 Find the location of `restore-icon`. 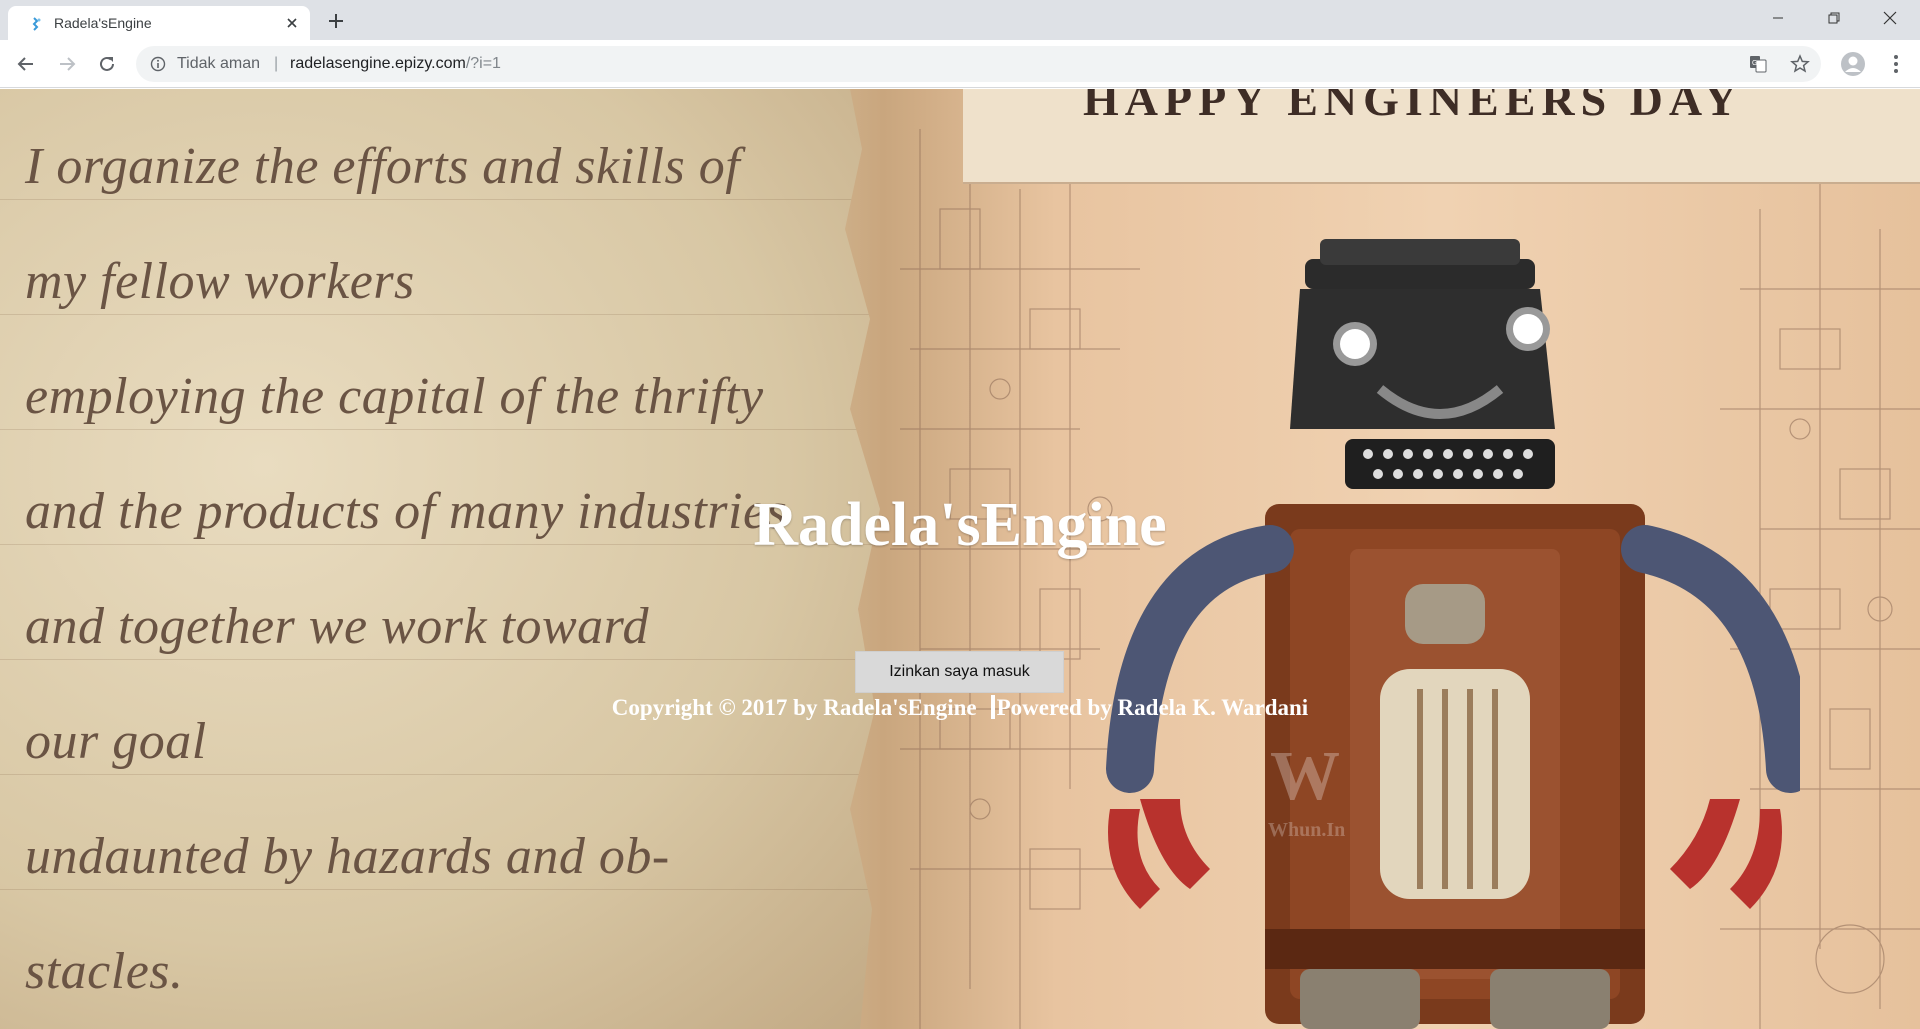

restore-icon is located at coordinates (1834, 18).